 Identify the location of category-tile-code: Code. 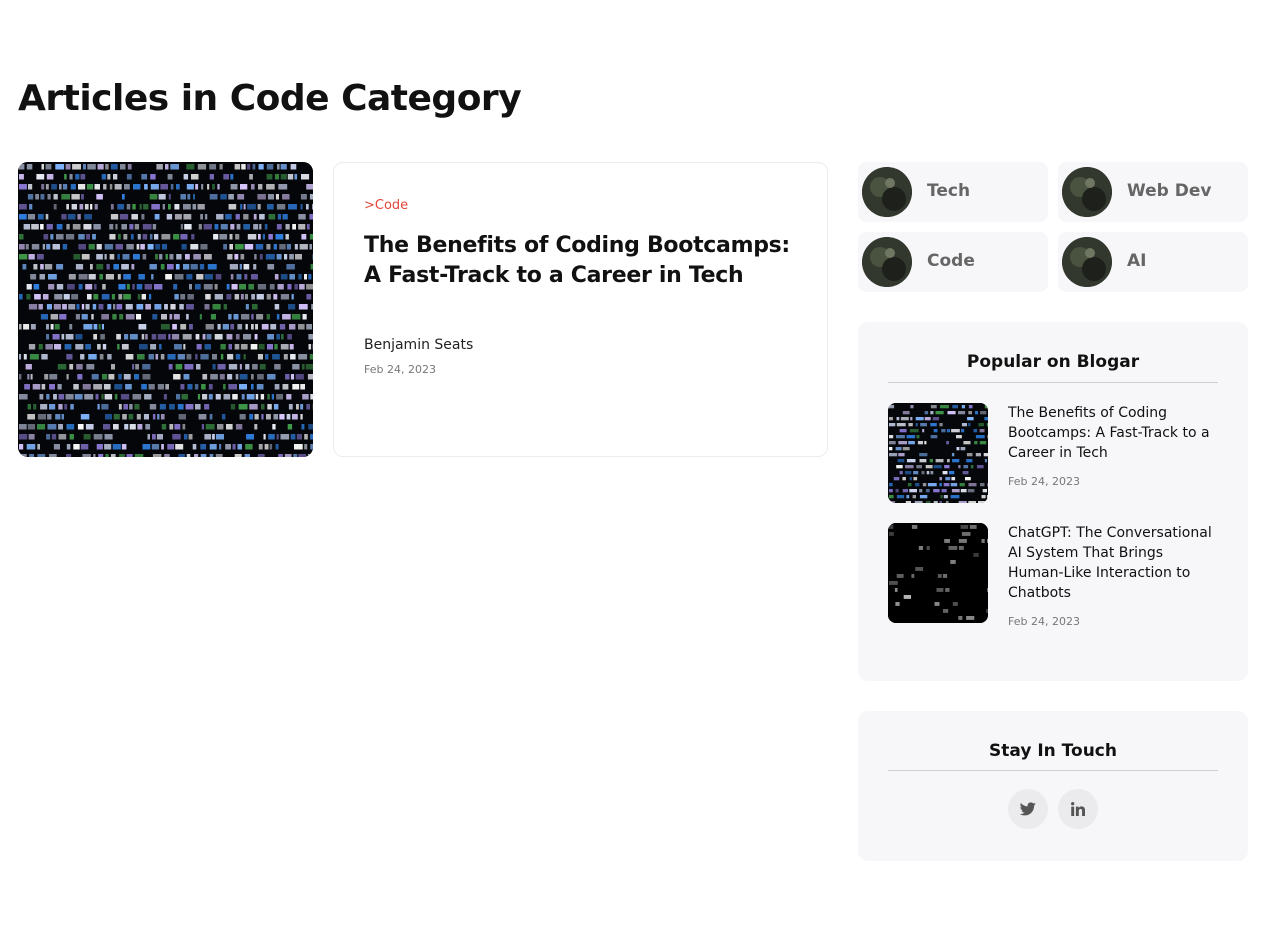
(953, 262).